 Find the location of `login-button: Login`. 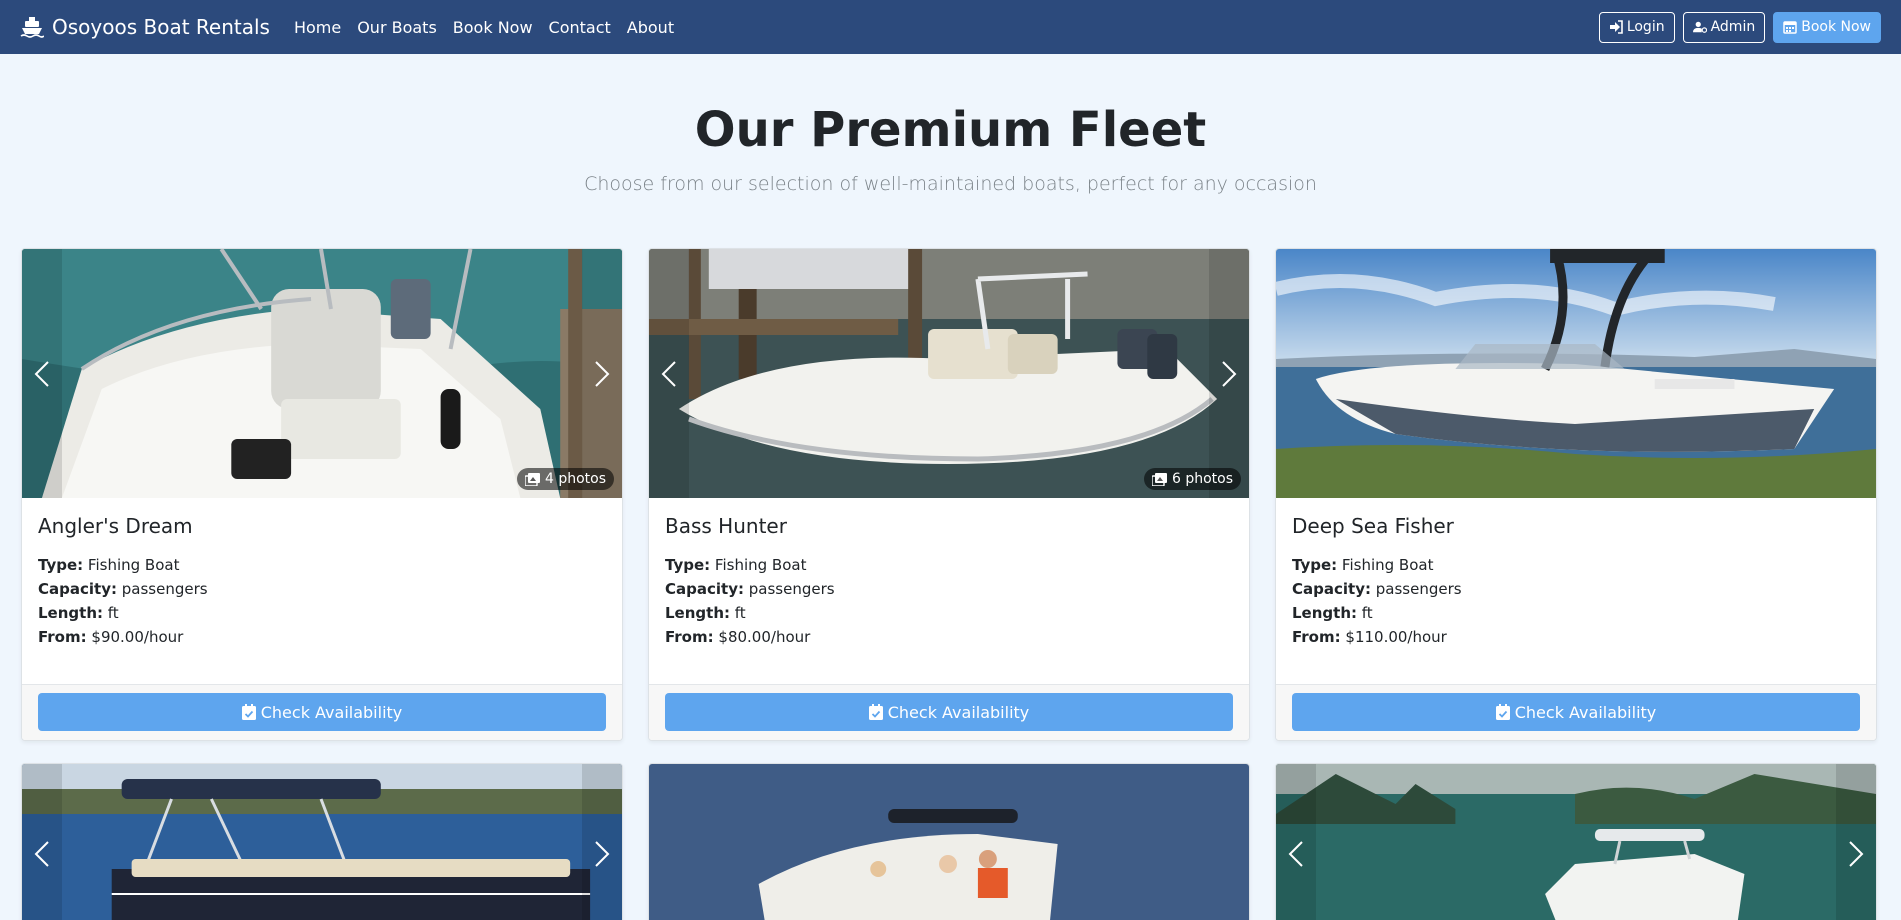

login-button: Login is located at coordinates (1636, 27).